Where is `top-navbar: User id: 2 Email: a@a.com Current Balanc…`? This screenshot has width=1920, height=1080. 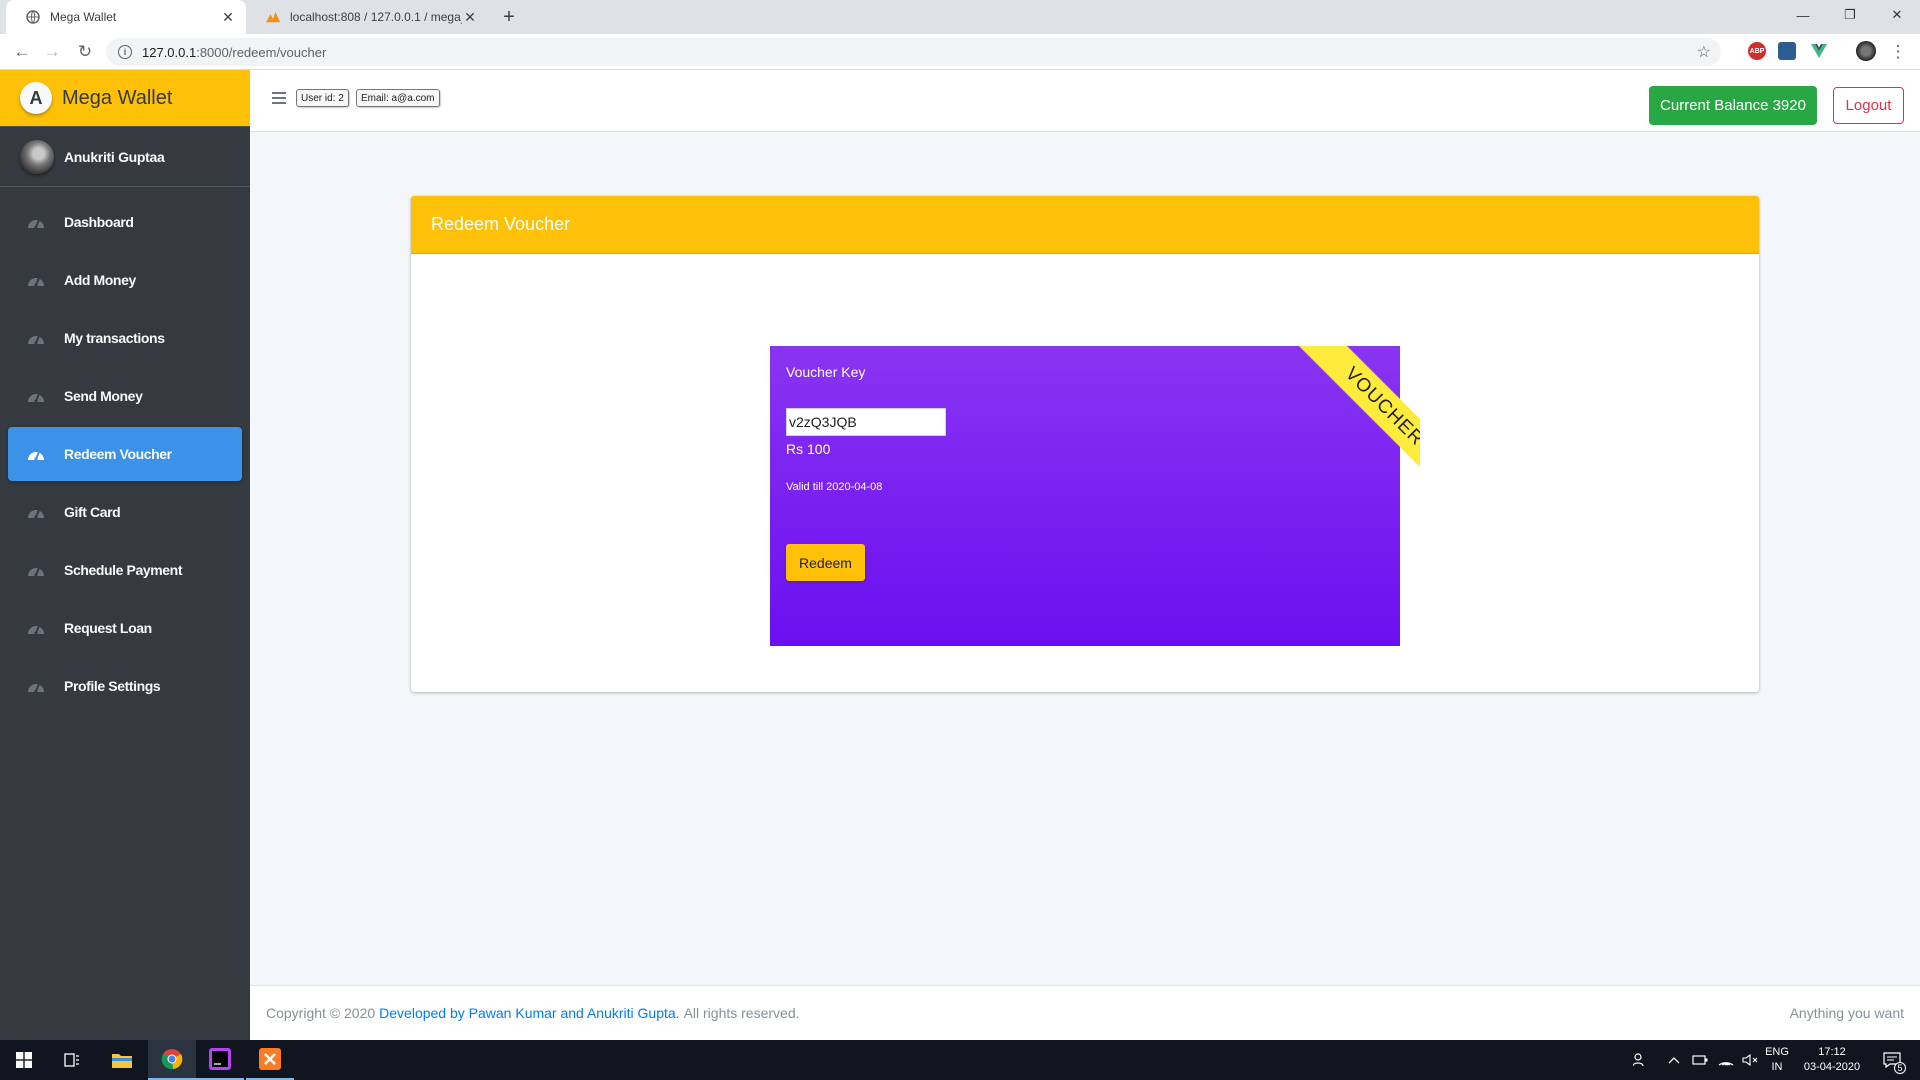
top-navbar: User id: 2 Email: a@a.com Current Balanc… is located at coordinates (1085, 101).